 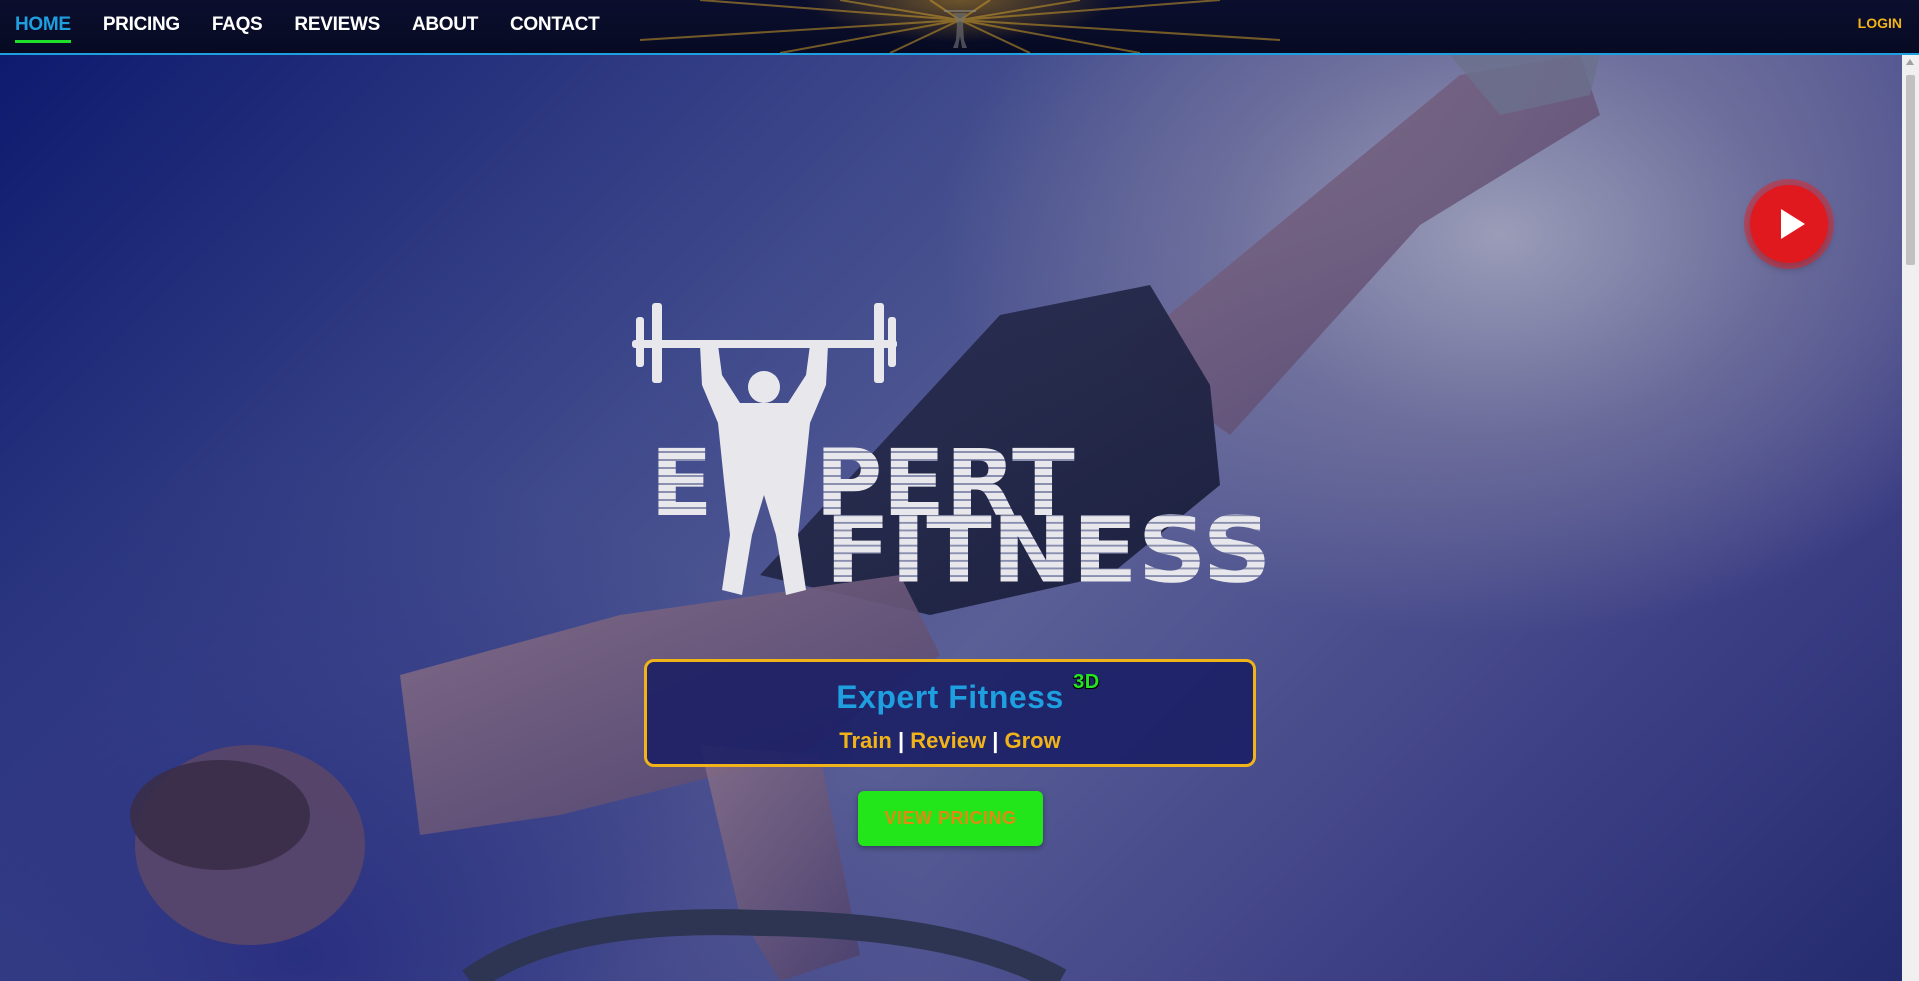 What do you see at coordinates (950, 818) in the screenshot?
I see `view-pricing-button: VIEW PRICING` at bounding box center [950, 818].